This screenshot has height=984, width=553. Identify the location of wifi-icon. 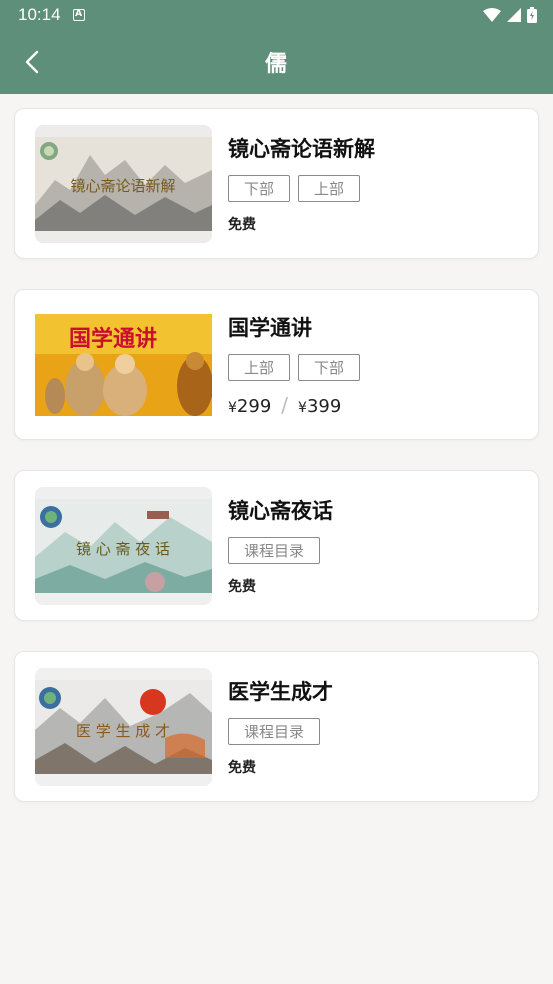
(492, 15).